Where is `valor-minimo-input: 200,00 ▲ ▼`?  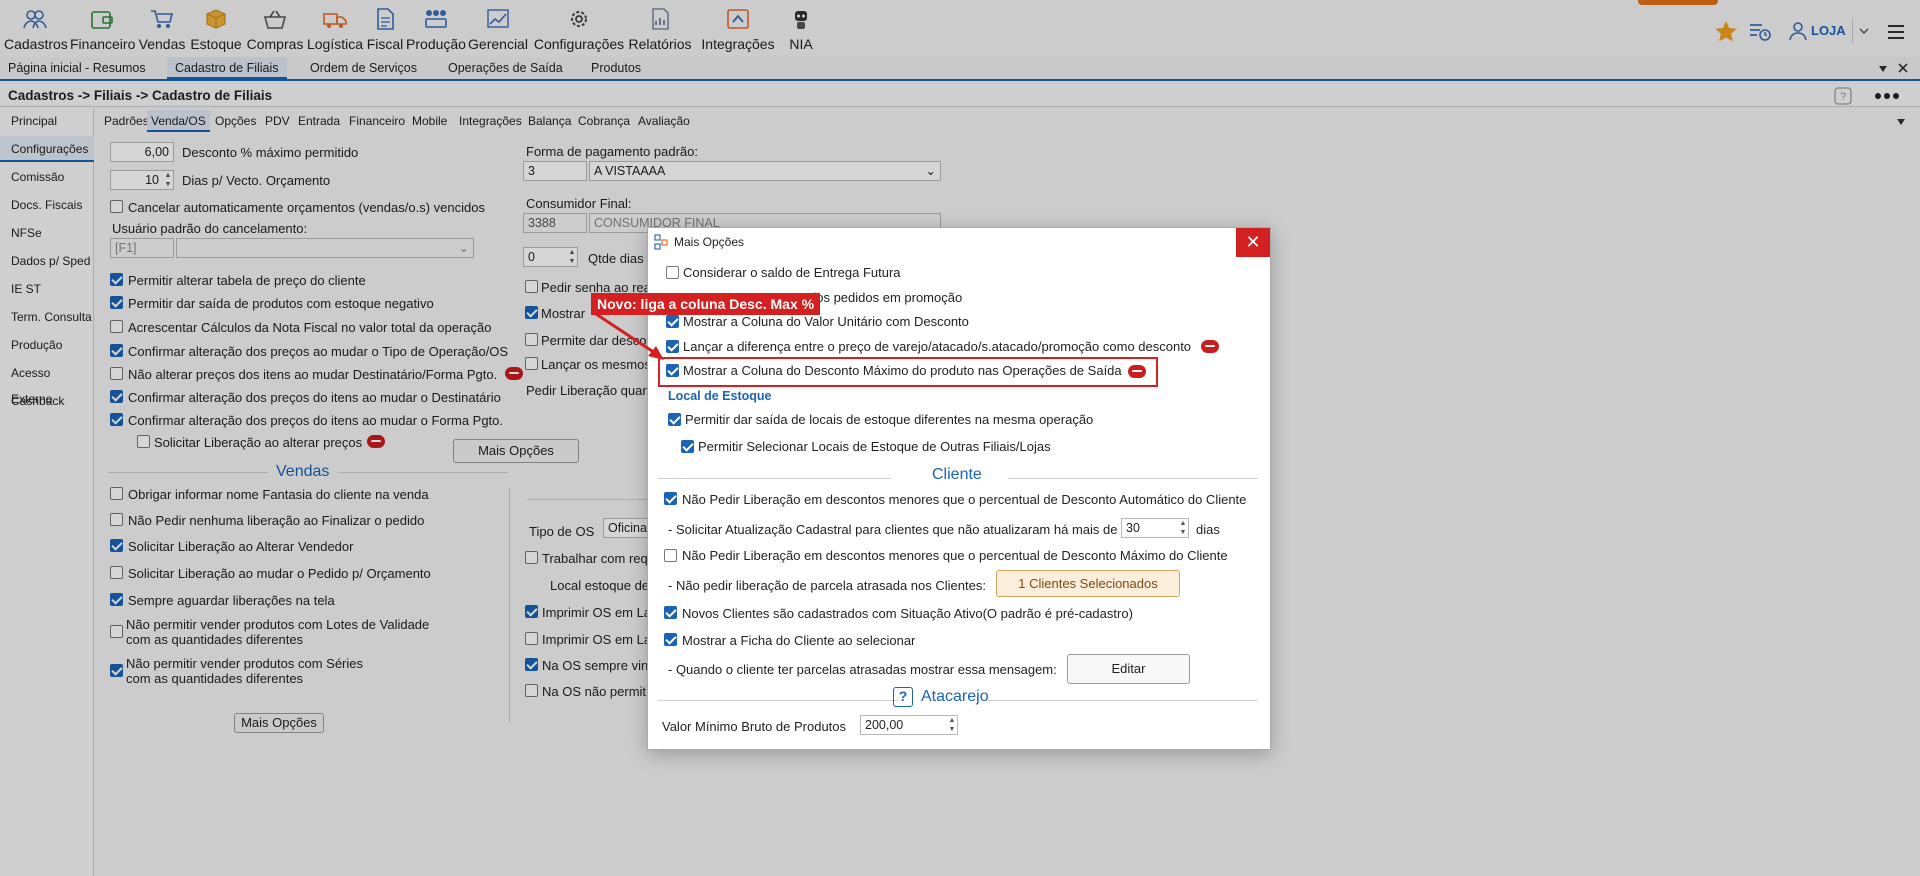 valor-minimo-input: 200,00 ▲ ▼ is located at coordinates (909, 725).